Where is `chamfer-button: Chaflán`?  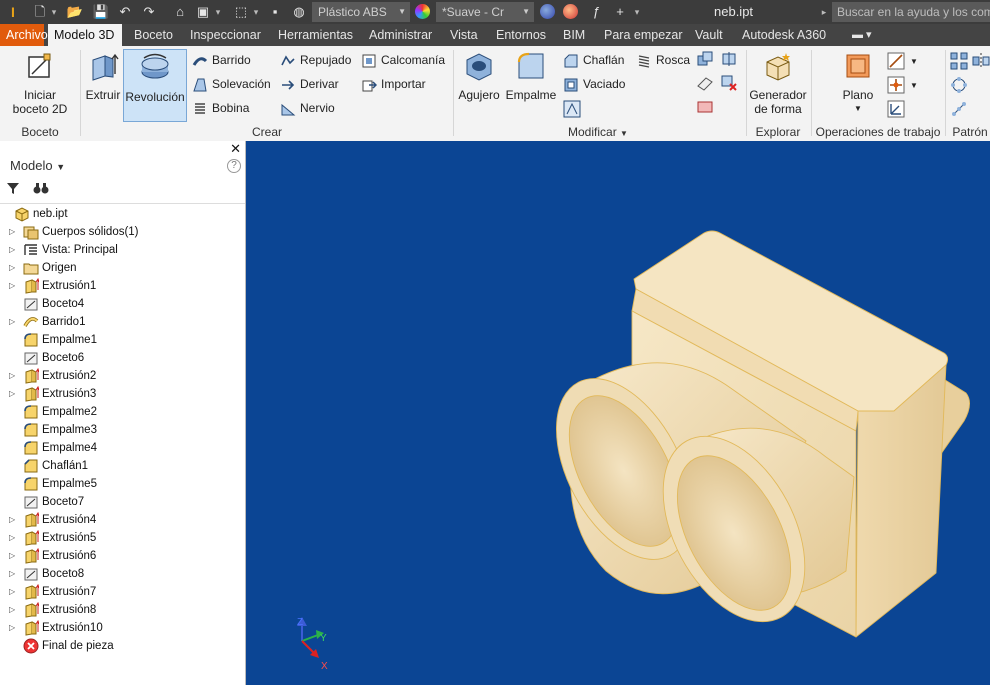
chamfer-button: Chaflán is located at coordinates (593, 60).